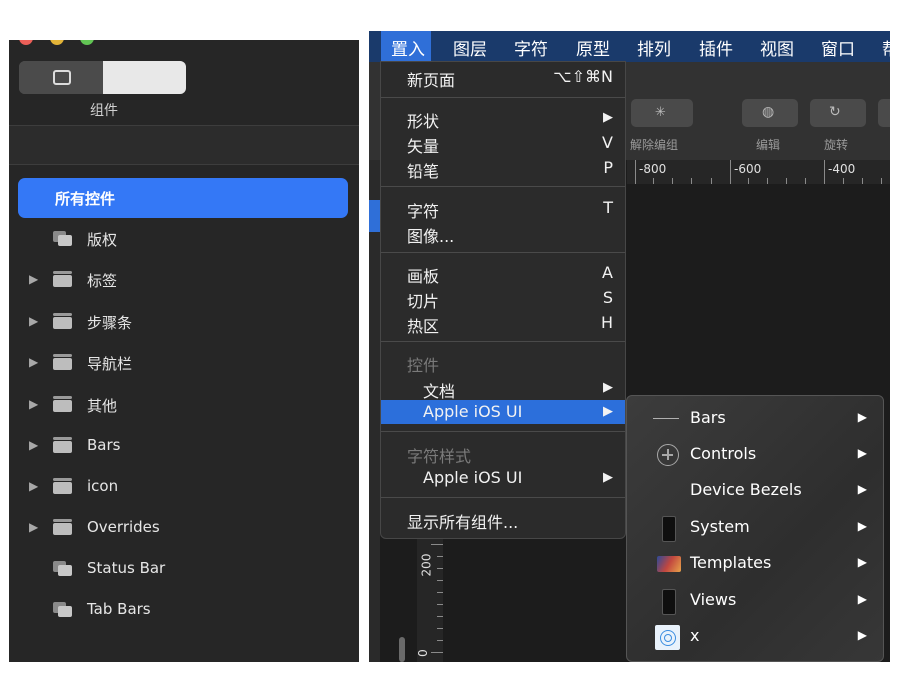 The height and width of the screenshot is (690, 912). I want to click on menu-help: 帮, so click(886, 47).